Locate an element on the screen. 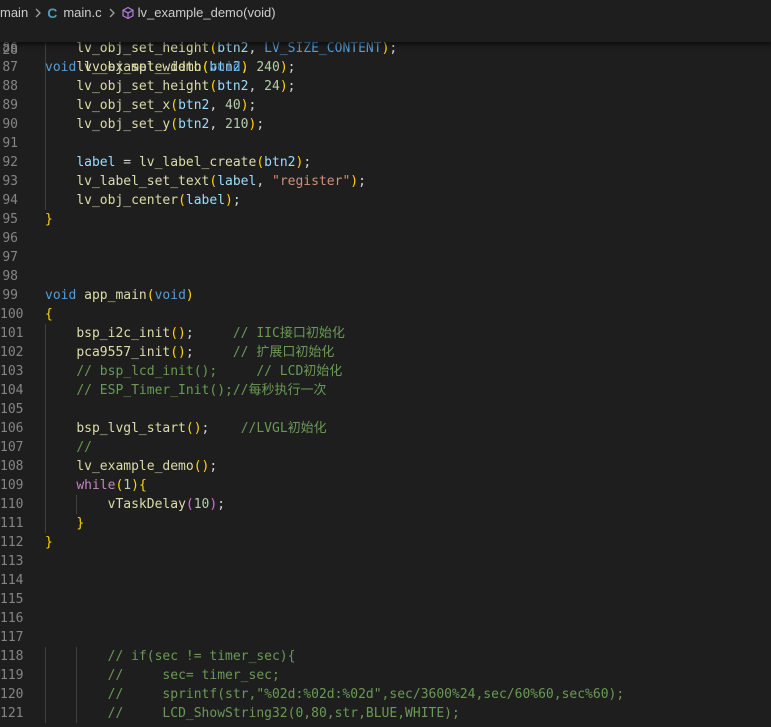 The height and width of the screenshot is (727, 771). code-line: 100 { is located at coordinates (385, 314).